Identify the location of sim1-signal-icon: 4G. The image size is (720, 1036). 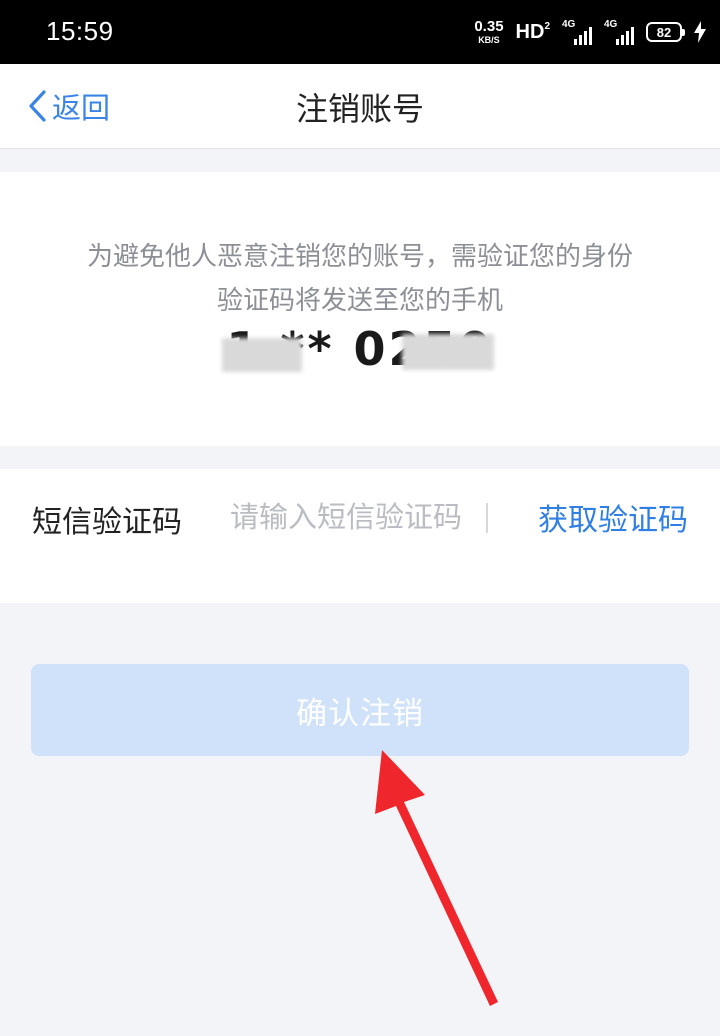
(577, 32).